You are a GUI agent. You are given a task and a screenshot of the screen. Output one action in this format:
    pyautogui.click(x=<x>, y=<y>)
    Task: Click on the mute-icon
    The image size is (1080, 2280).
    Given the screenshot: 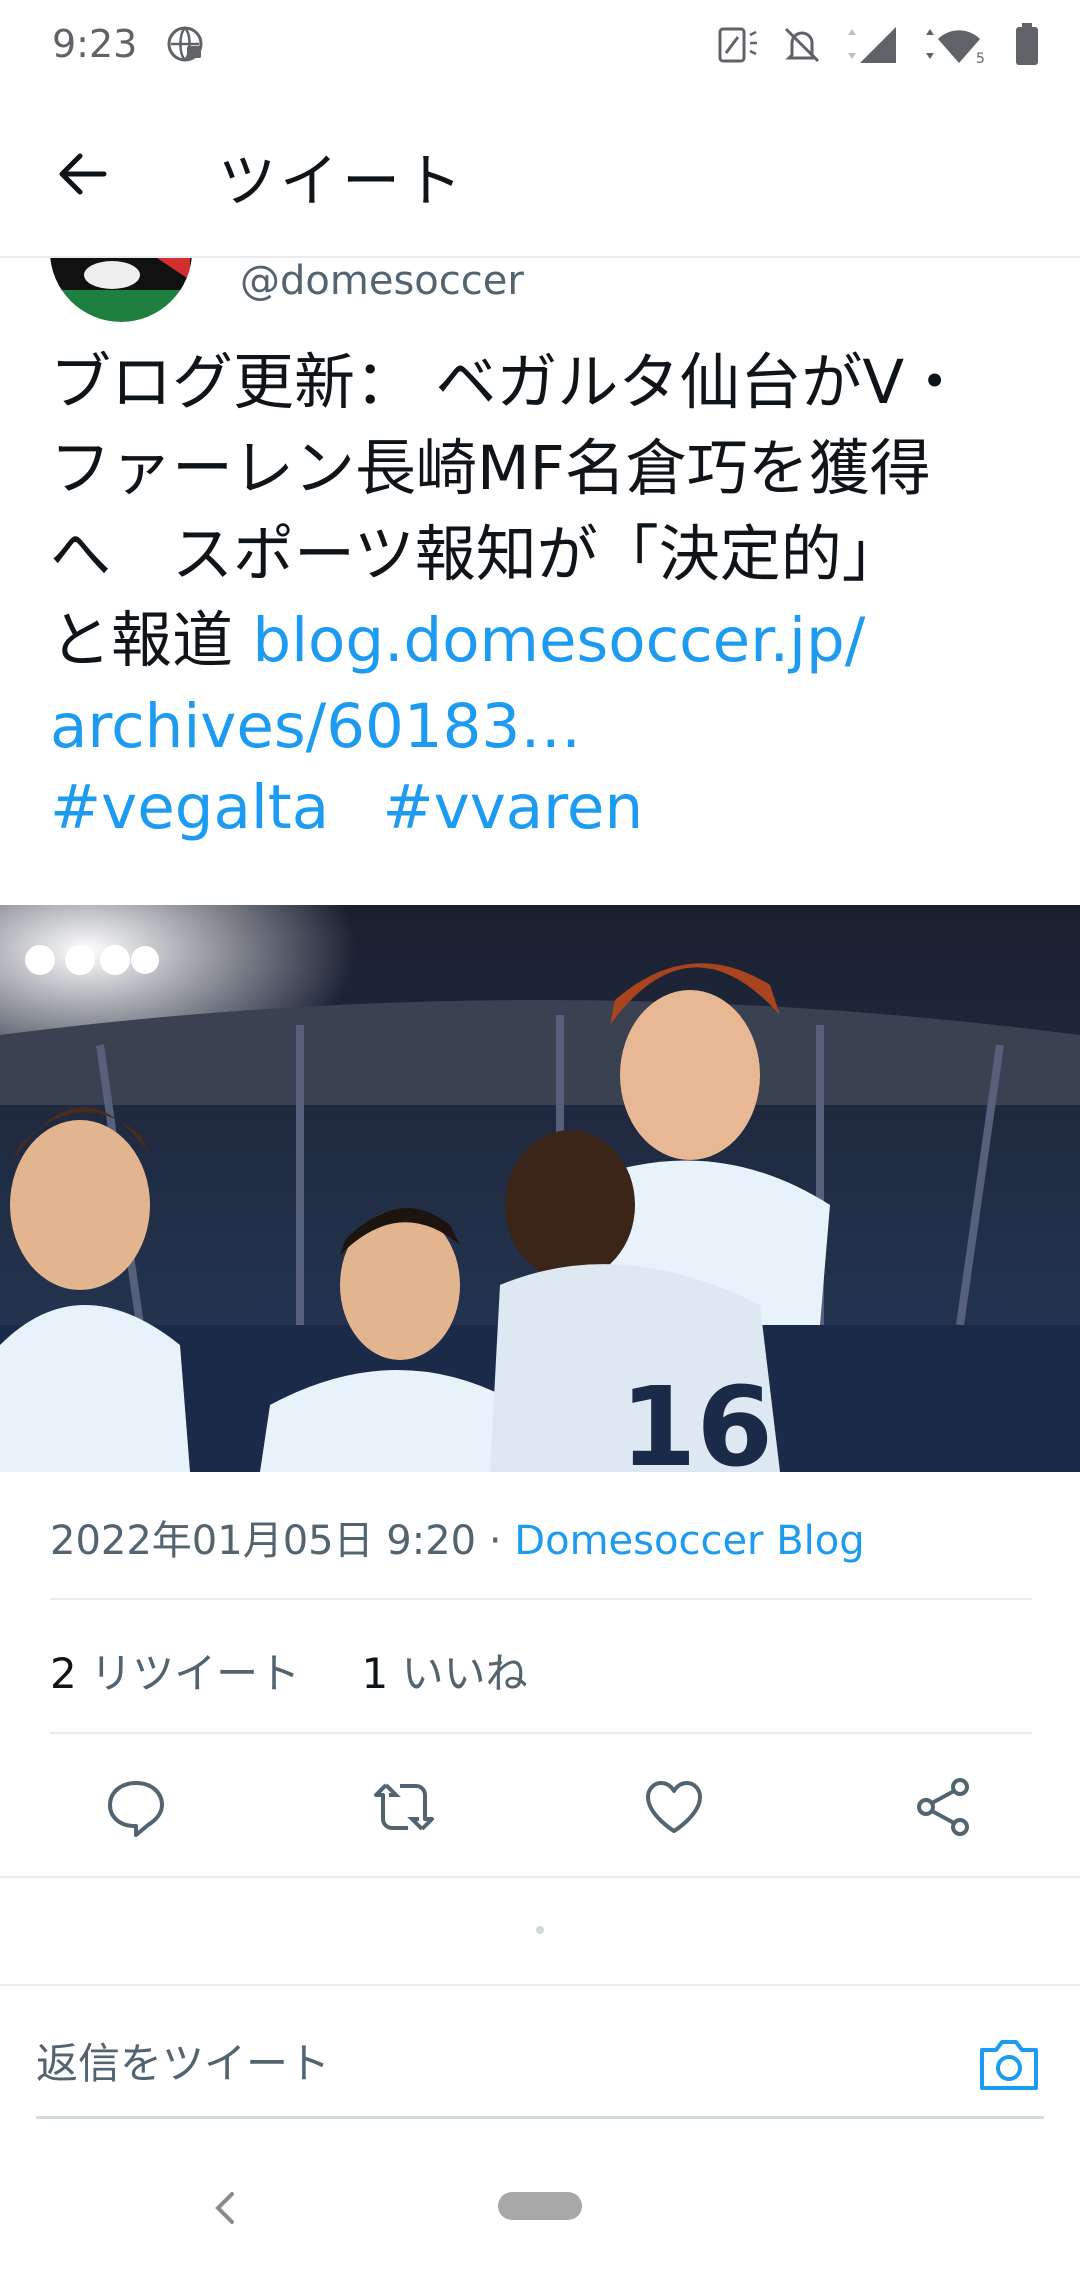 What is the action you would take?
    pyautogui.click(x=802, y=45)
    